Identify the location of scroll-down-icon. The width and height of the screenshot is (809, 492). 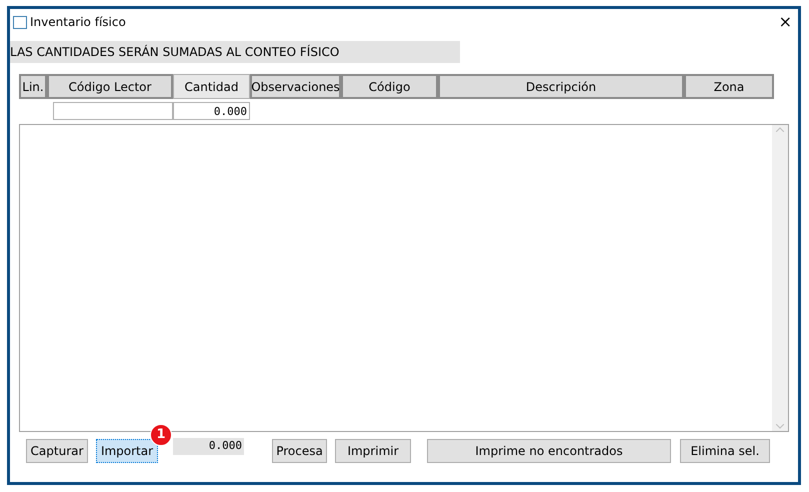
(780, 426).